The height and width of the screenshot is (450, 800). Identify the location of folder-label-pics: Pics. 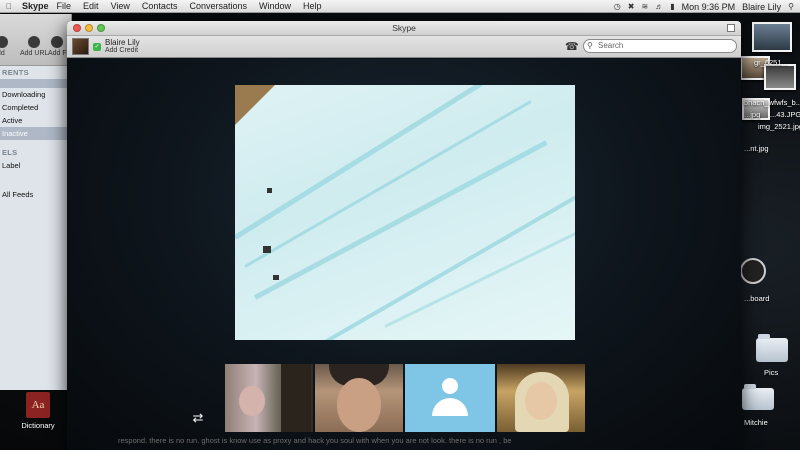
(771, 372).